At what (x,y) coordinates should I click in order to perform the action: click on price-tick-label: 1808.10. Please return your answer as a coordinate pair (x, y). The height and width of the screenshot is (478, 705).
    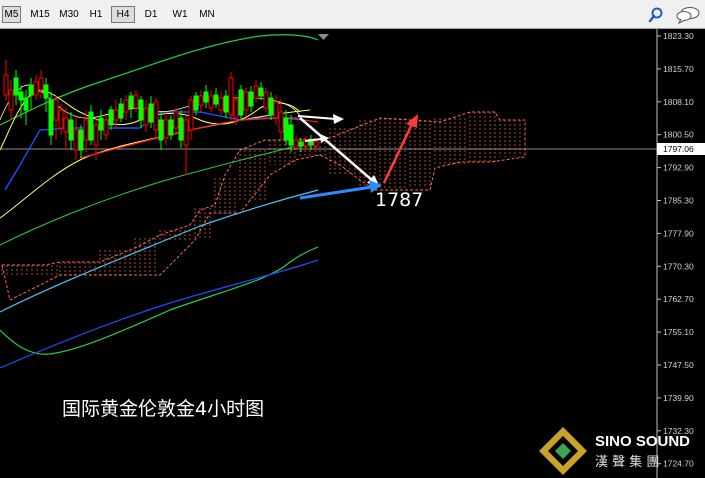
    Looking at the image, I should click on (678, 102).